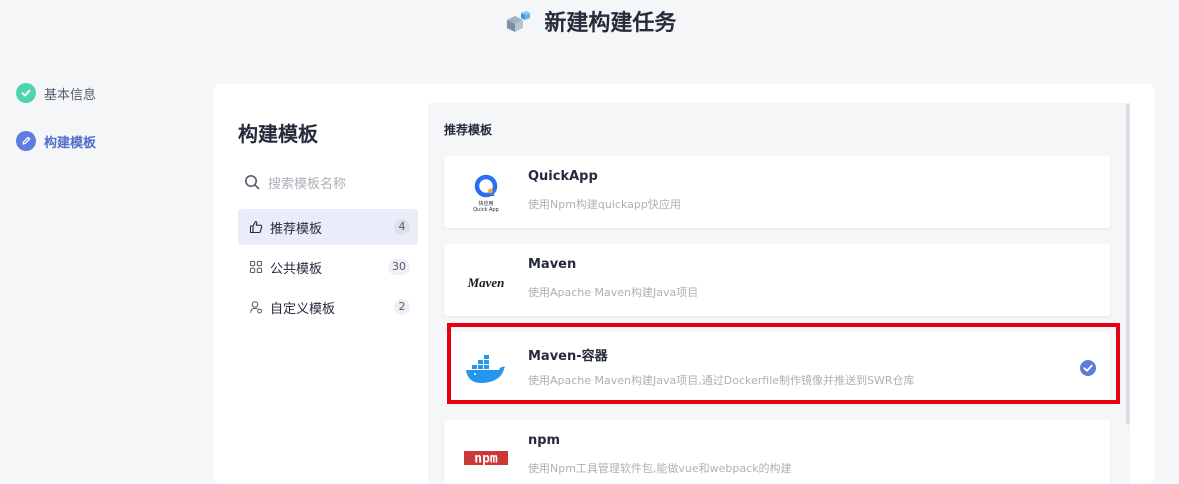  I want to click on step-label: 构建模板, so click(70, 143).